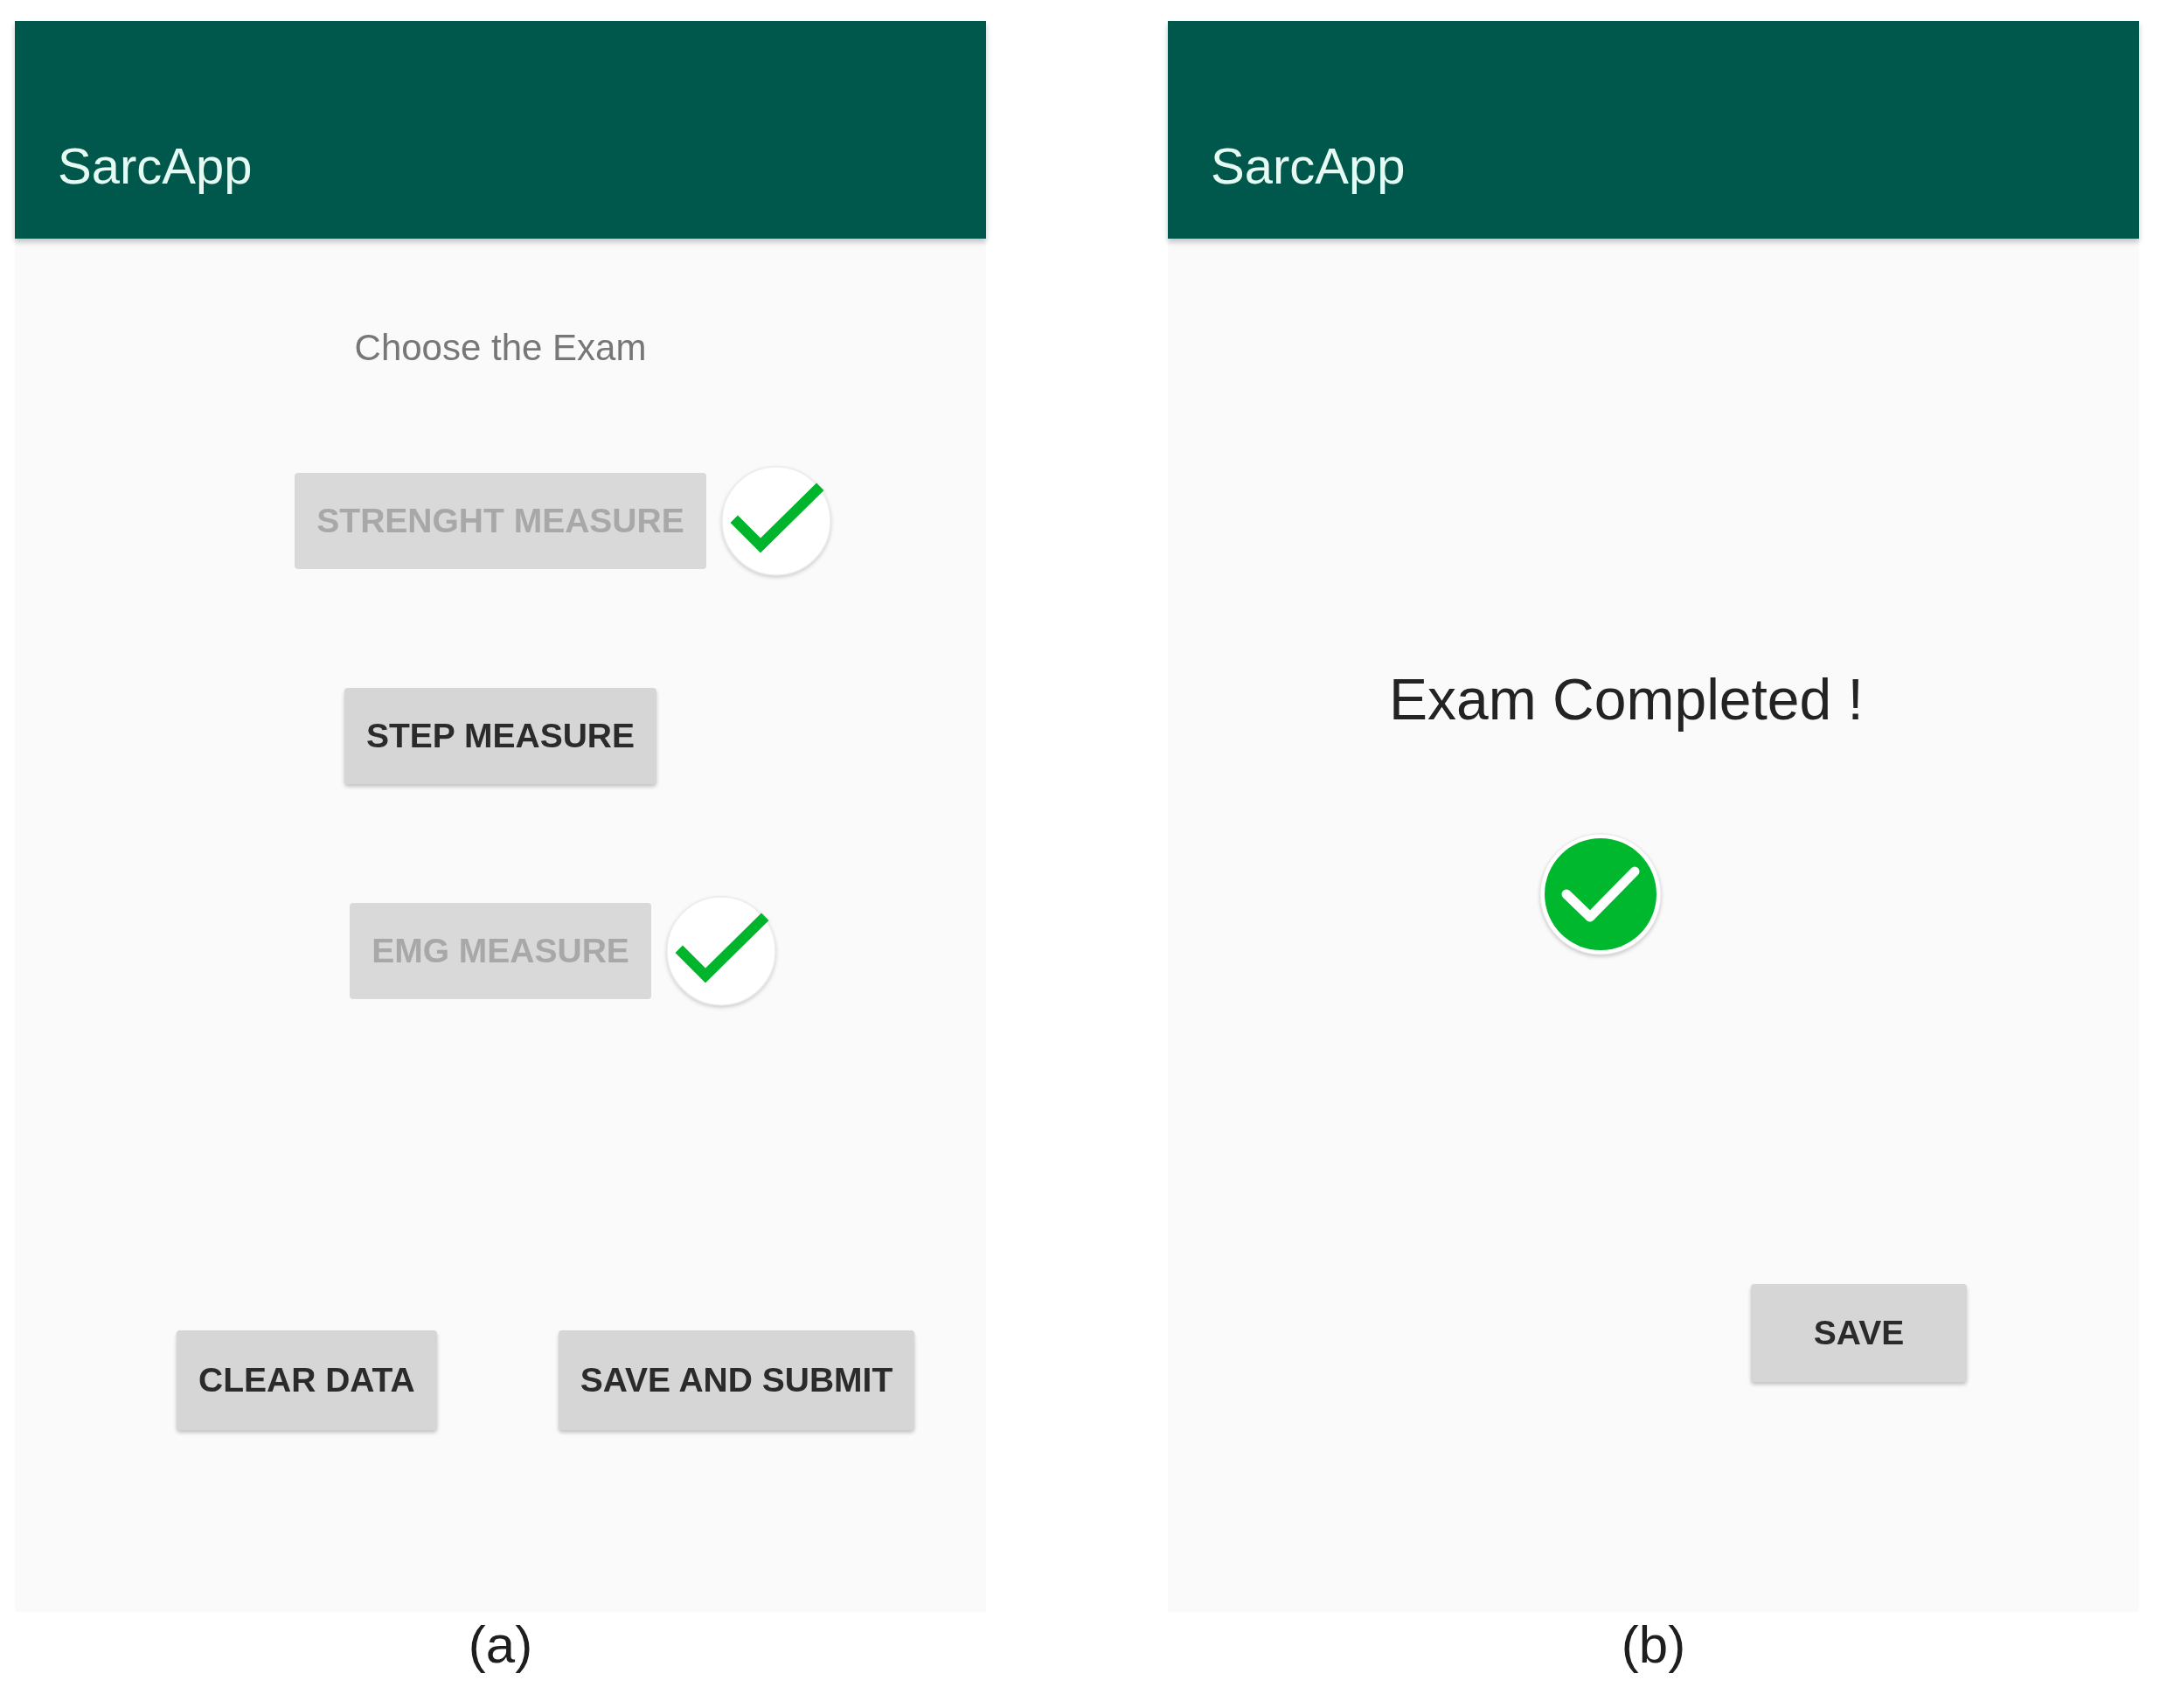 The image size is (2160, 1708). What do you see at coordinates (500, 348) in the screenshot?
I see `prompt-text: Choose the Exam` at bounding box center [500, 348].